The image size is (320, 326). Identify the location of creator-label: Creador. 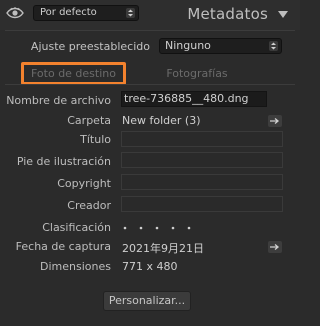
(89, 205).